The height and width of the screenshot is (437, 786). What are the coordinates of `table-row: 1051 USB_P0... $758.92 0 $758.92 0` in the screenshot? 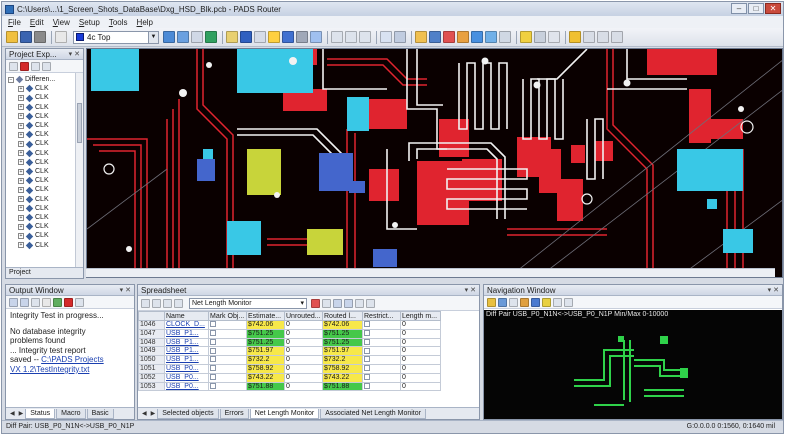 It's located at (289, 368).